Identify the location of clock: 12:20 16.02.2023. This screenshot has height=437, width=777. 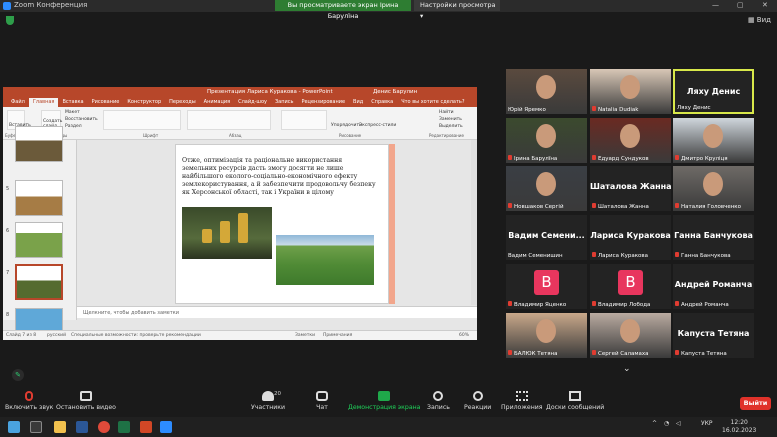
(739, 427).